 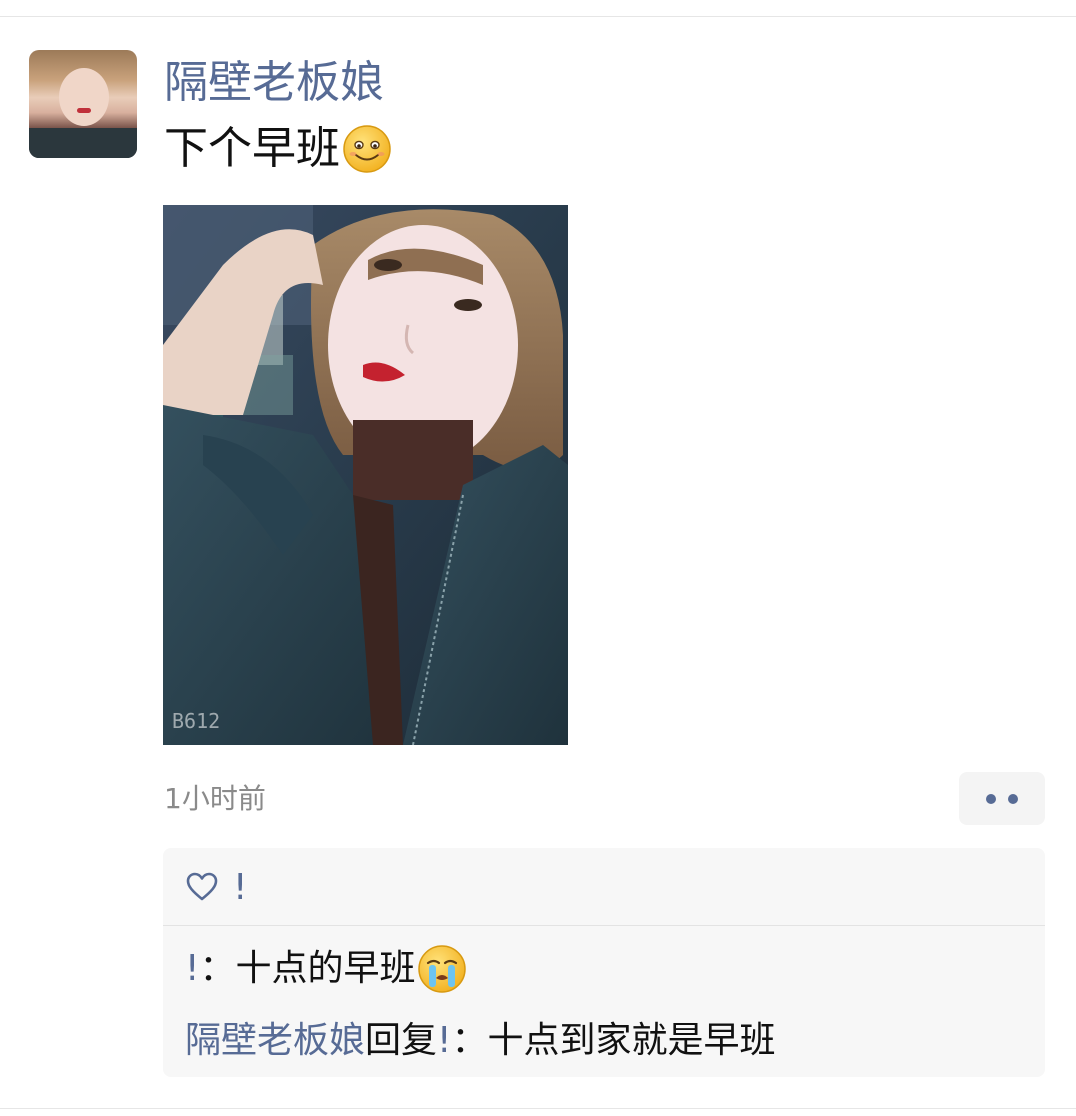 I want to click on top-divider, so click(x=538, y=16).